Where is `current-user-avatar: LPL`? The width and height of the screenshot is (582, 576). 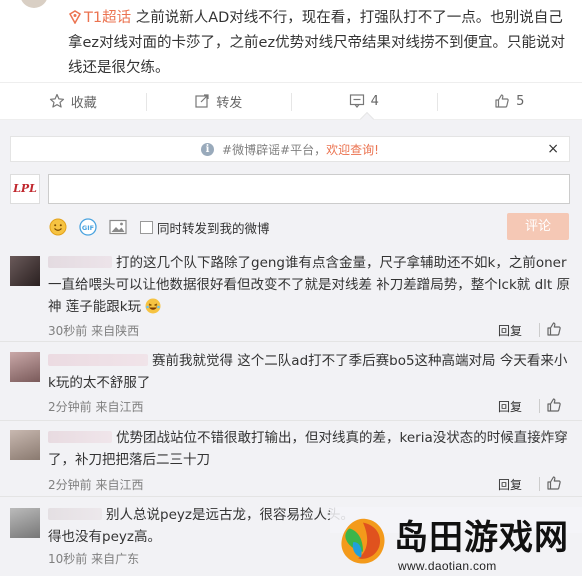
current-user-avatar: LPL is located at coordinates (25, 189).